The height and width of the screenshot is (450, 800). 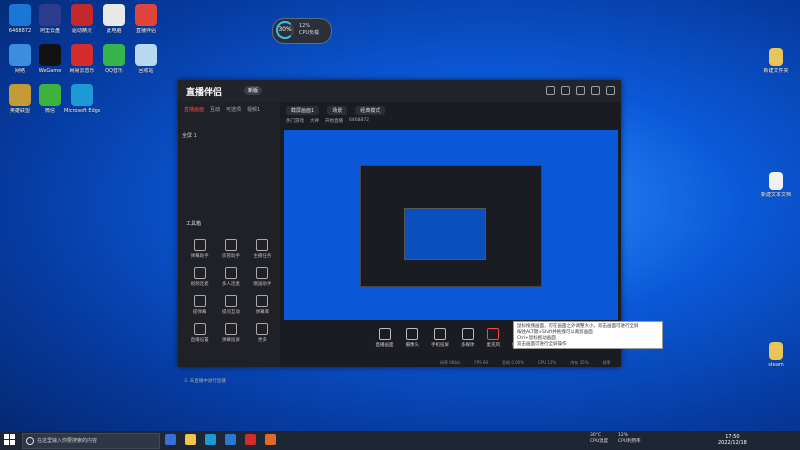 I want to click on desktop-icon-label: 直播伴侣, so click(x=145, y=31).